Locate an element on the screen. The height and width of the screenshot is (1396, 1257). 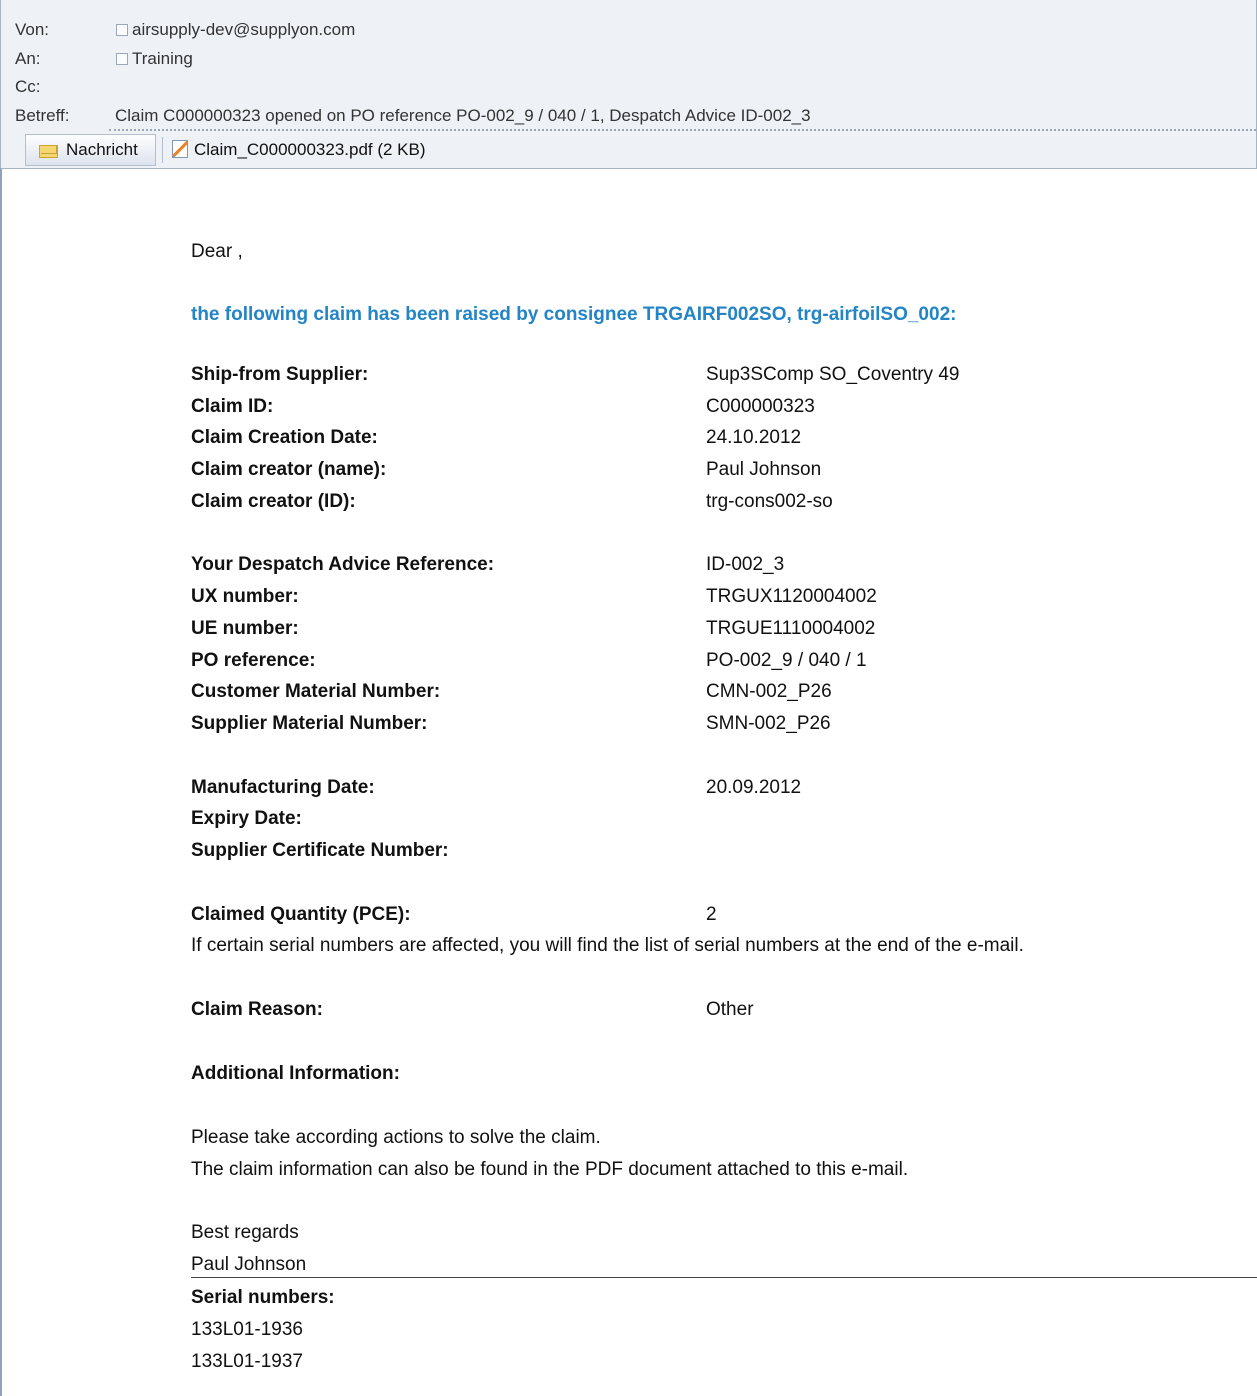
field-value: TRGUX1120004002 is located at coordinates (791, 596).